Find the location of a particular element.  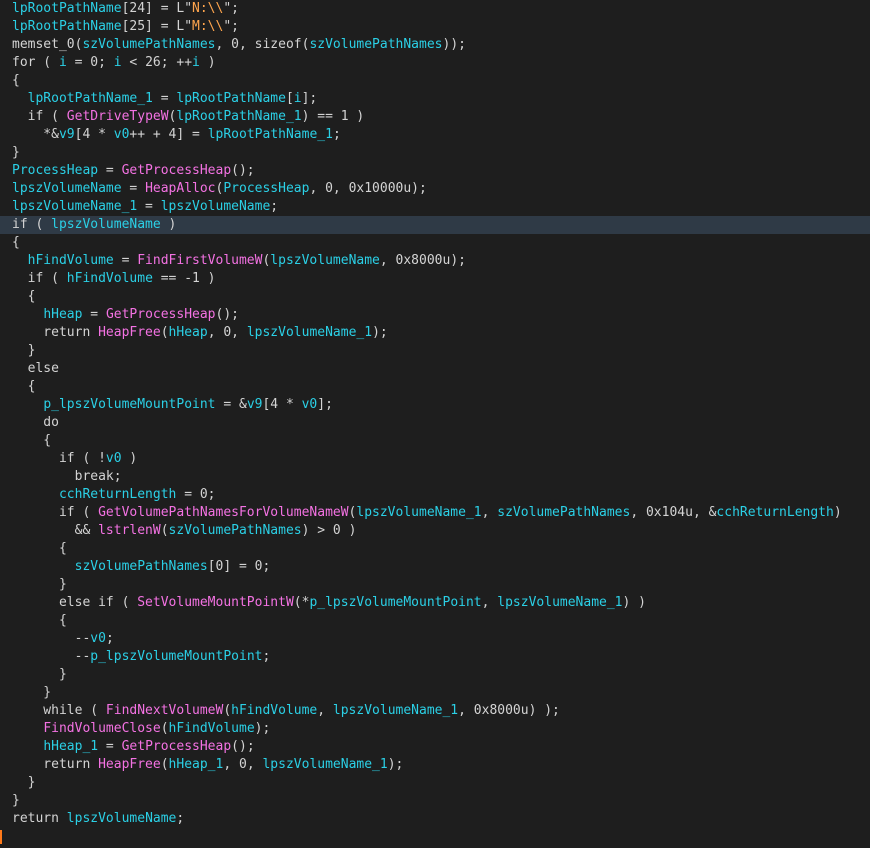

code-line: --p_lpszVolumeMountPoint; is located at coordinates (435, 657).